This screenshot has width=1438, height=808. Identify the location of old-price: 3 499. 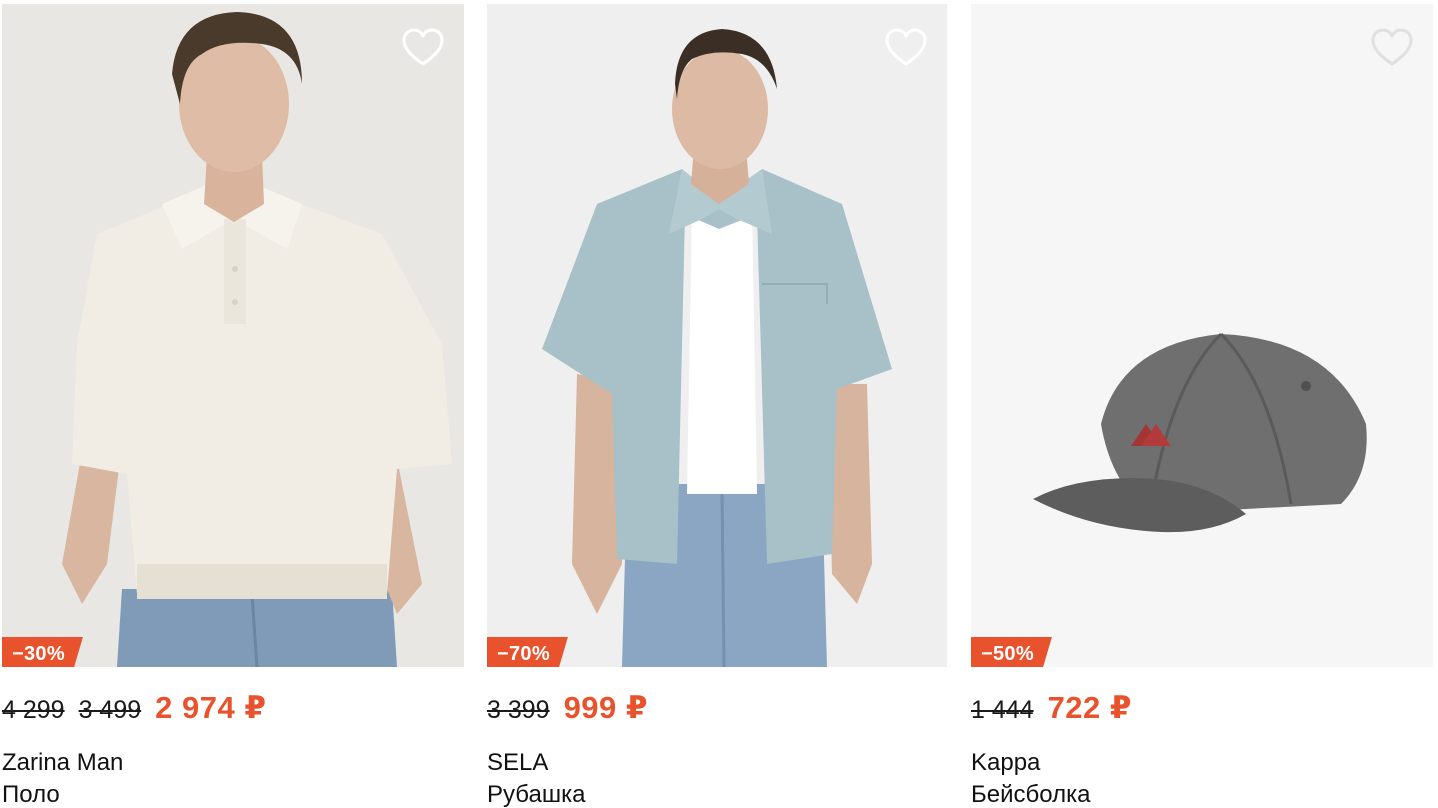
(110, 710).